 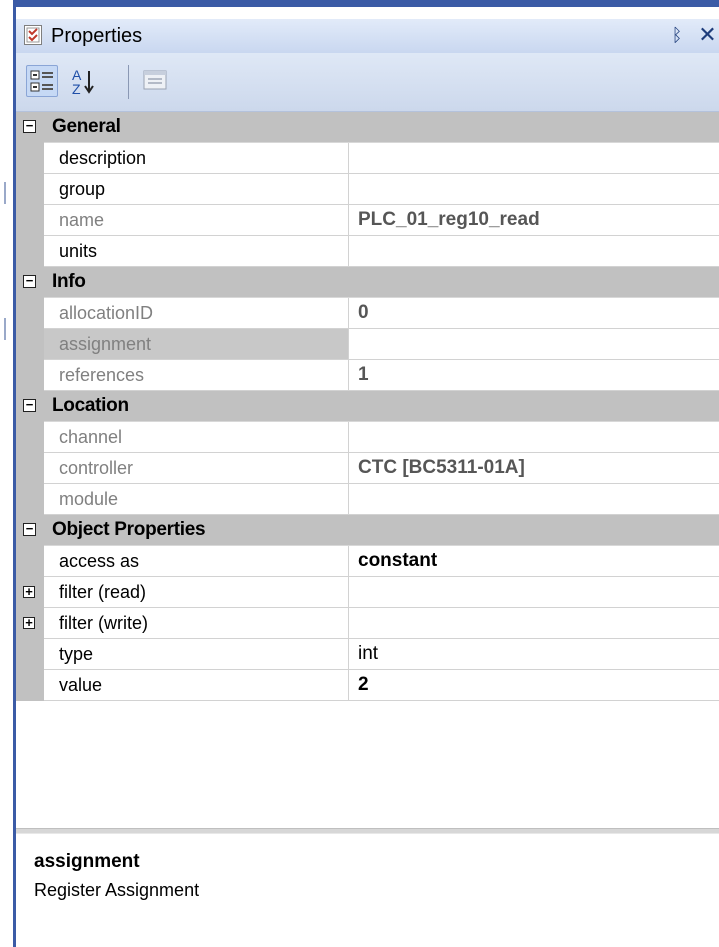 I want to click on pin-icon: ᛒ, so click(x=677, y=35).